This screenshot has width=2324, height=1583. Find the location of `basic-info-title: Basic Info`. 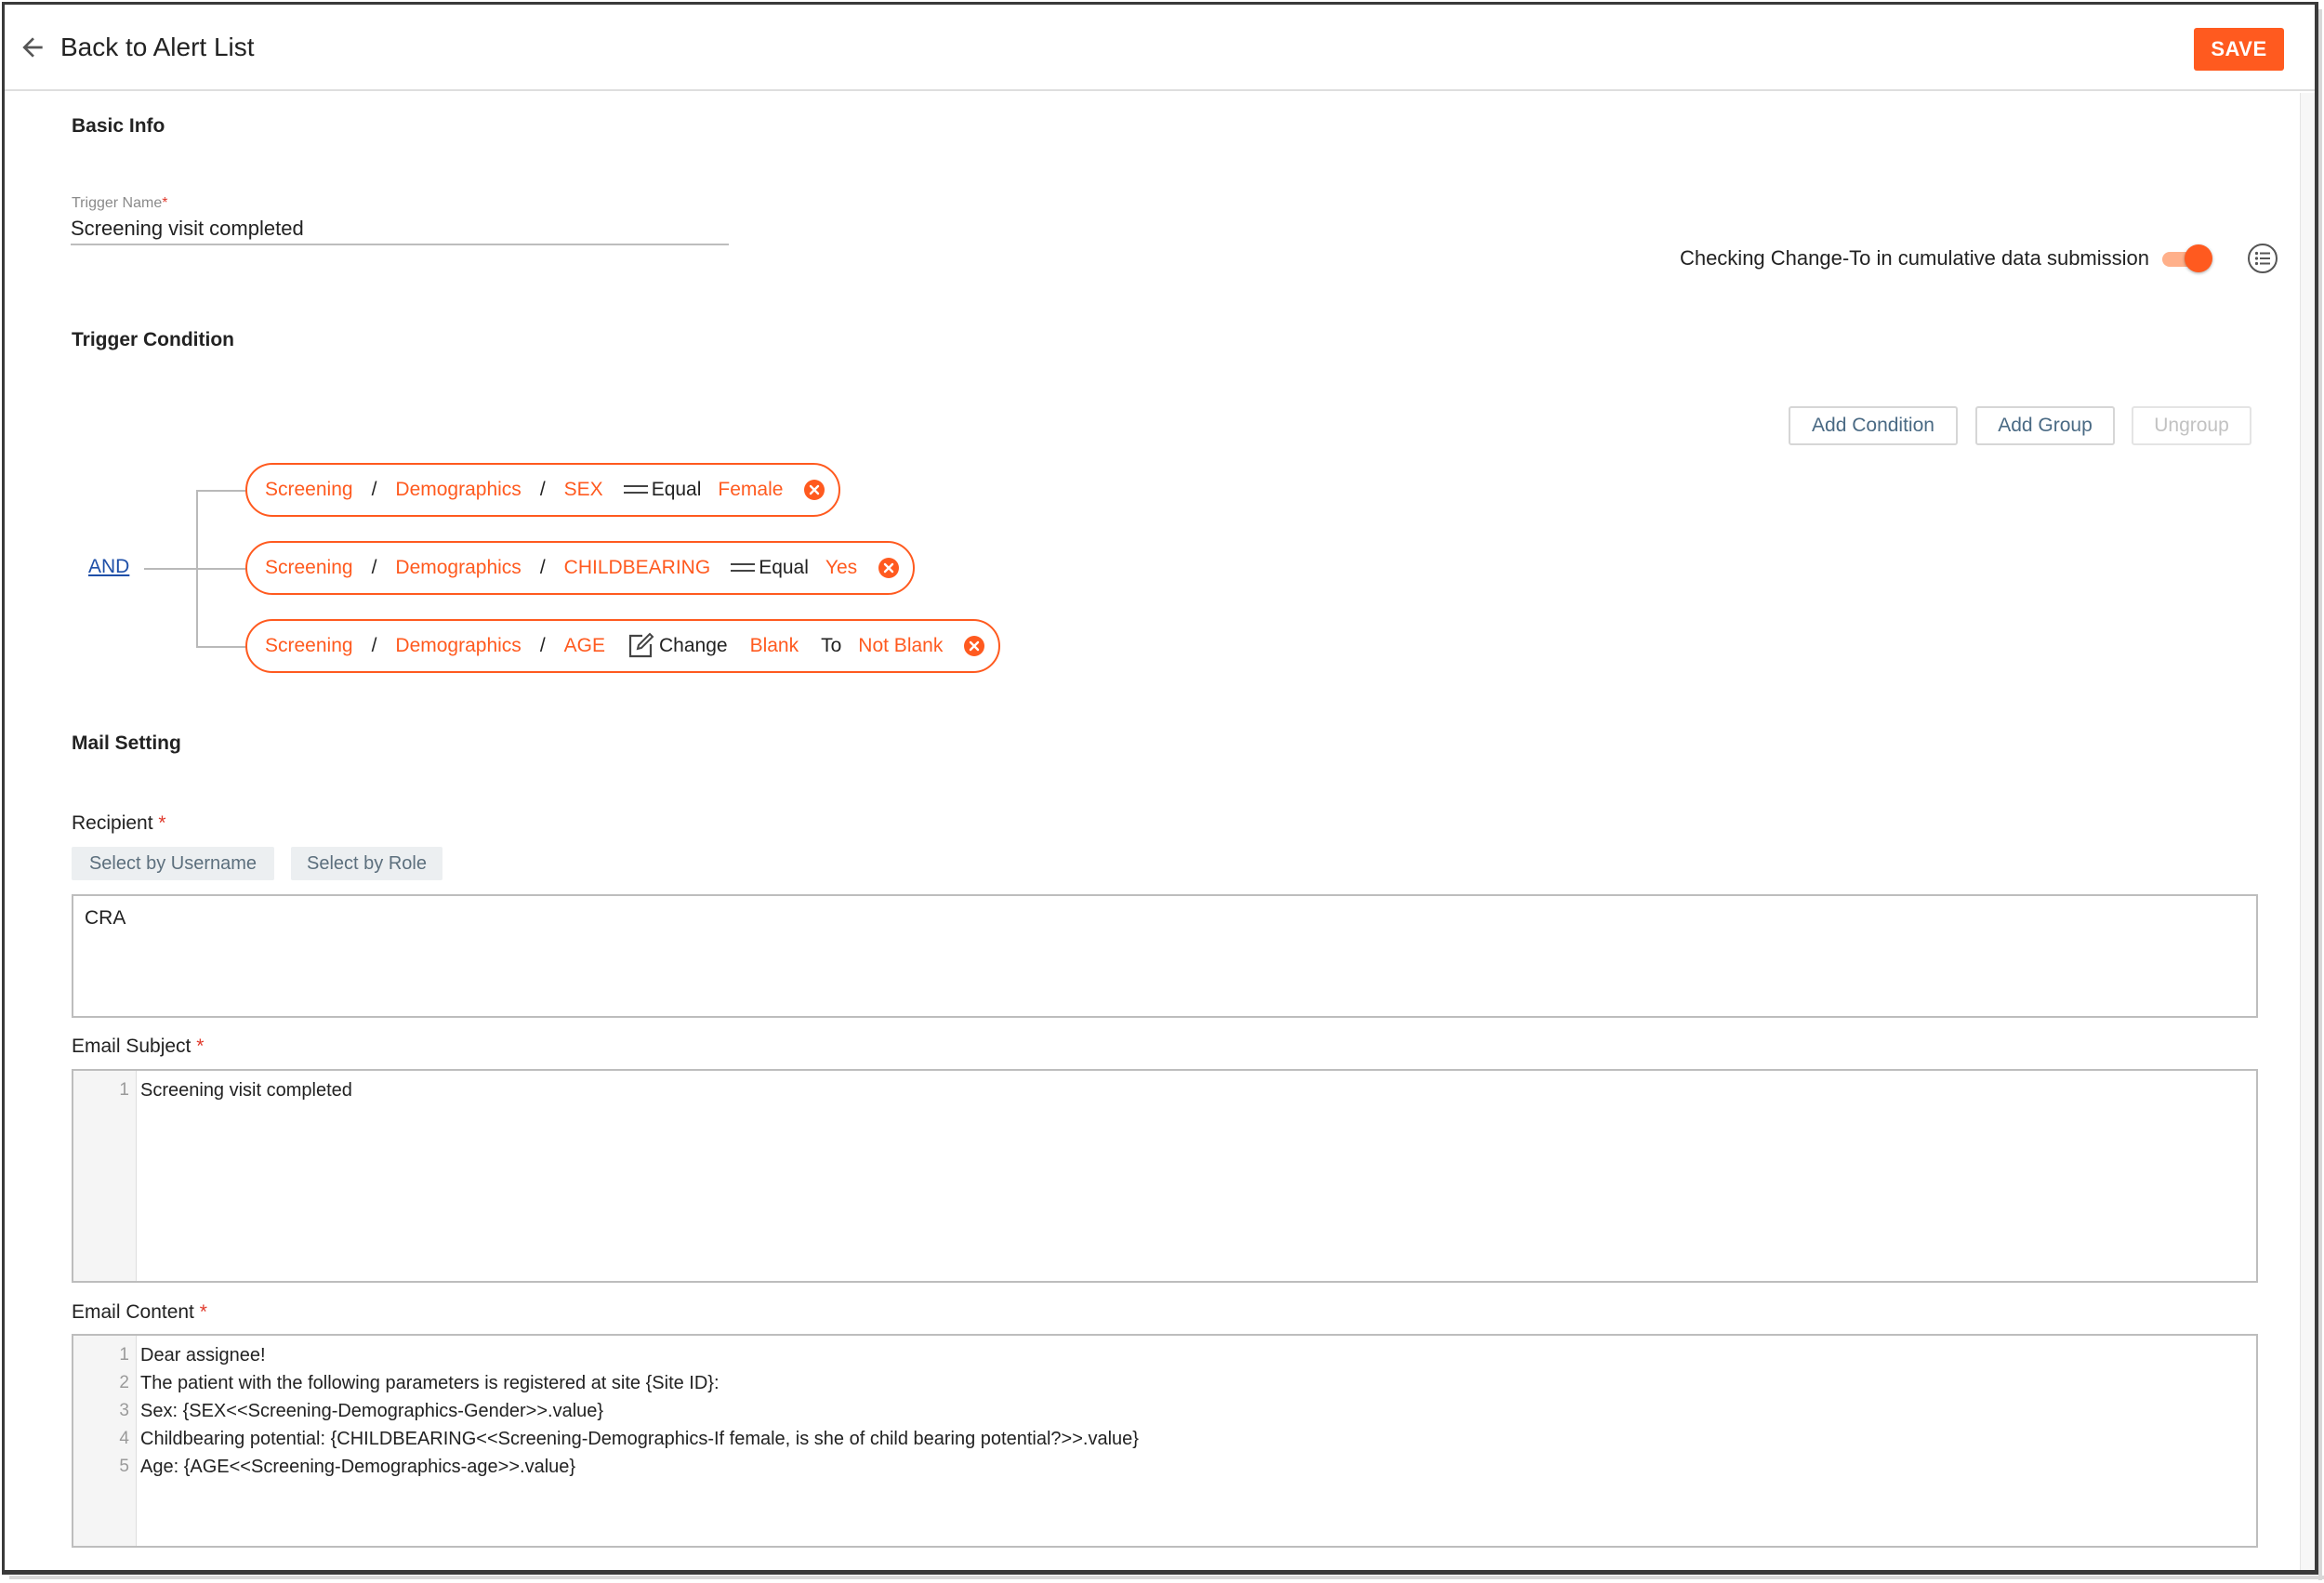

basic-info-title: Basic Info is located at coordinates (118, 126).